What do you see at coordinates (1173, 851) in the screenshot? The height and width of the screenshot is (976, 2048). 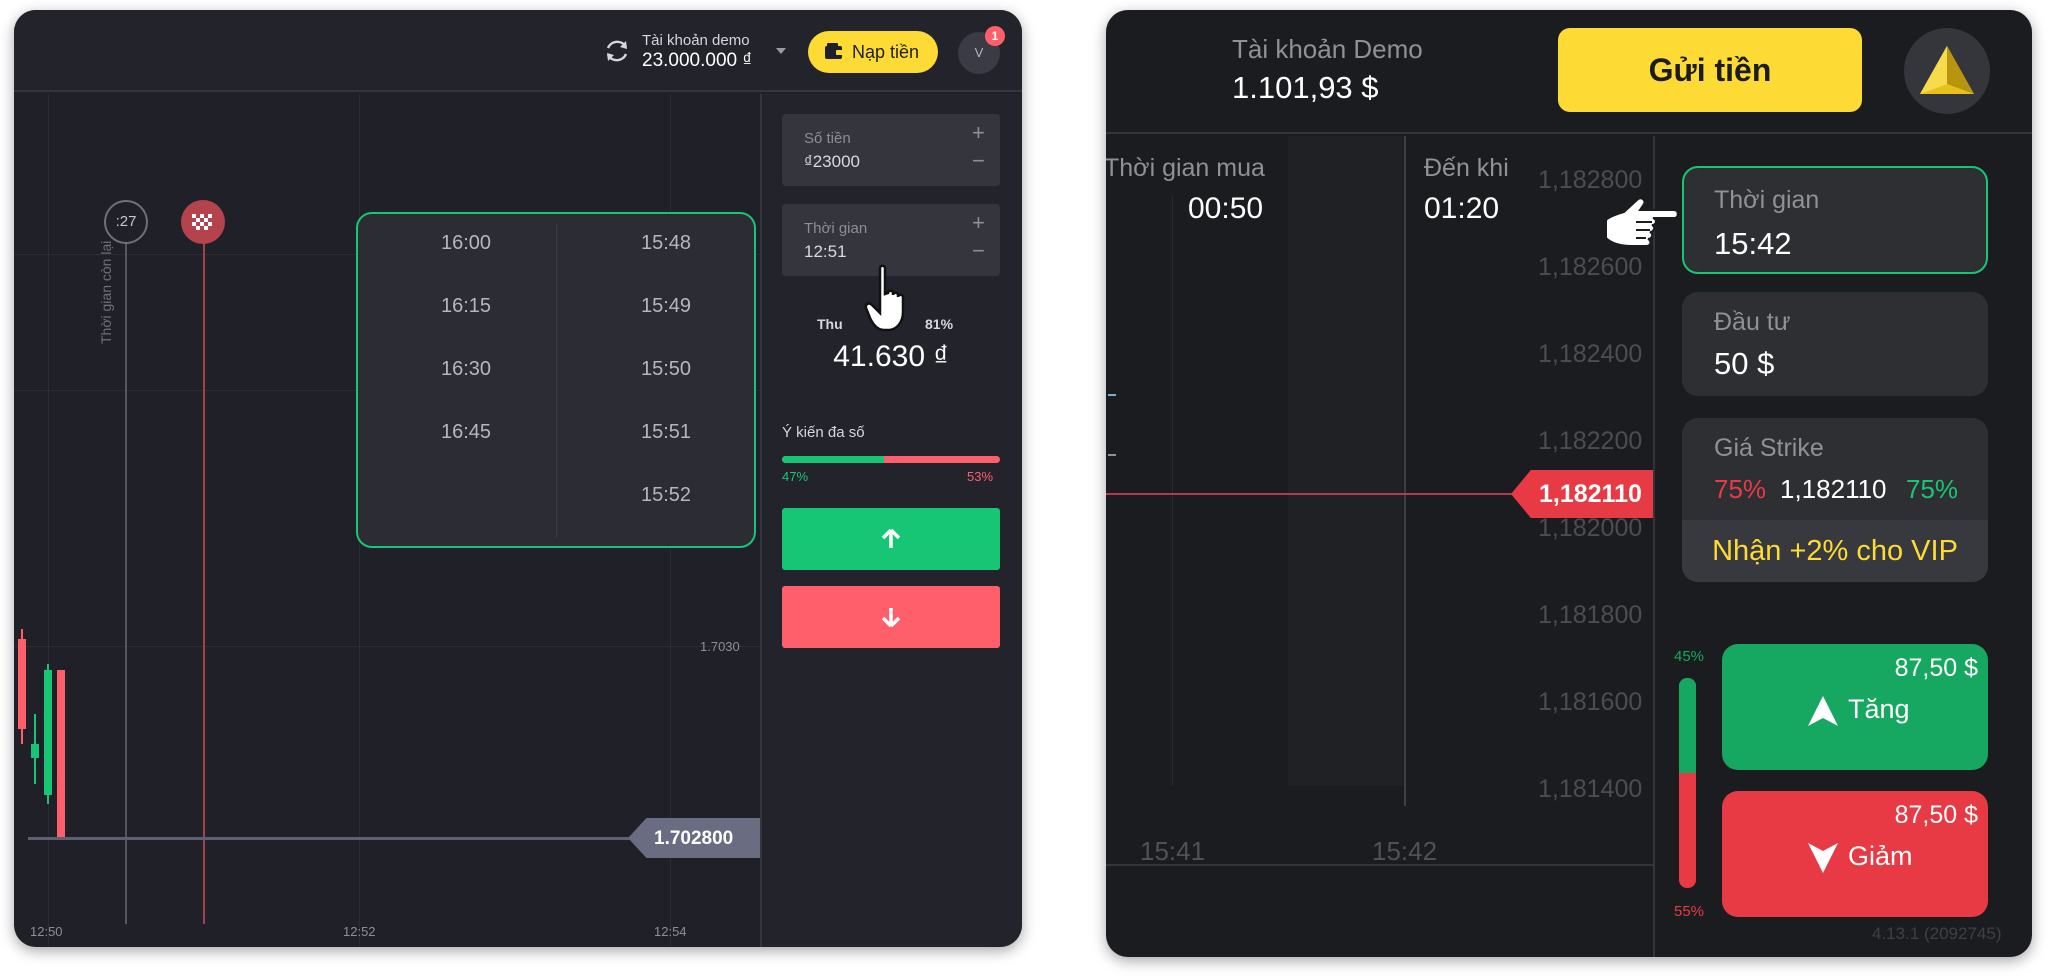 I see `x-tick: 15:41` at bounding box center [1173, 851].